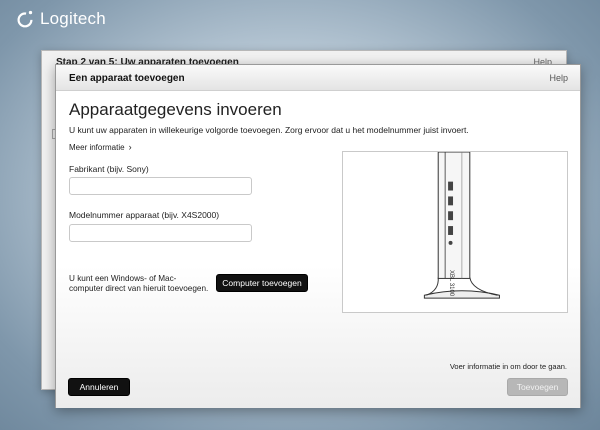 This screenshot has width=600, height=430. Describe the element at coordinates (537, 387) in the screenshot. I see `add-button: Toevoegen` at that location.